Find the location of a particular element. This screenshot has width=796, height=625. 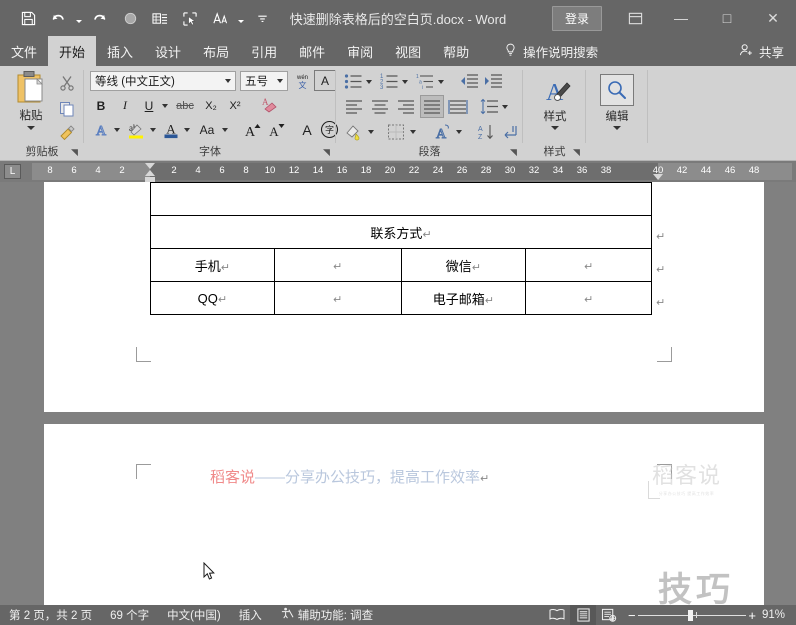

zoom-level: 91% is located at coordinates (779, 615).